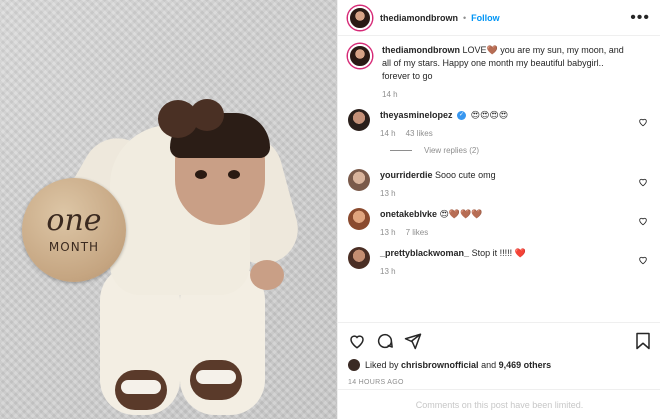 The height and width of the screenshot is (419, 660). What do you see at coordinates (382, 365) in the screenshot?
I see `likes-prefix: Liked by` at bounding box center [382, 365].